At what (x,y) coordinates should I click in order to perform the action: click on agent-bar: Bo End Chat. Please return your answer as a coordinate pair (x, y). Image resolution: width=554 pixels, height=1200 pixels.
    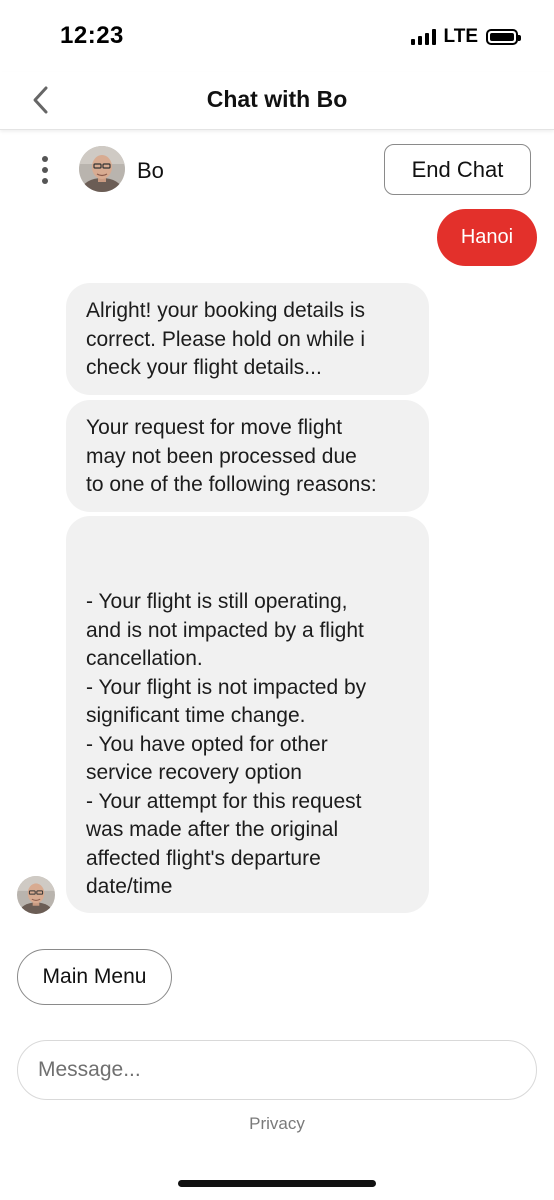
    Looking at the image, I should click on (277, 170).